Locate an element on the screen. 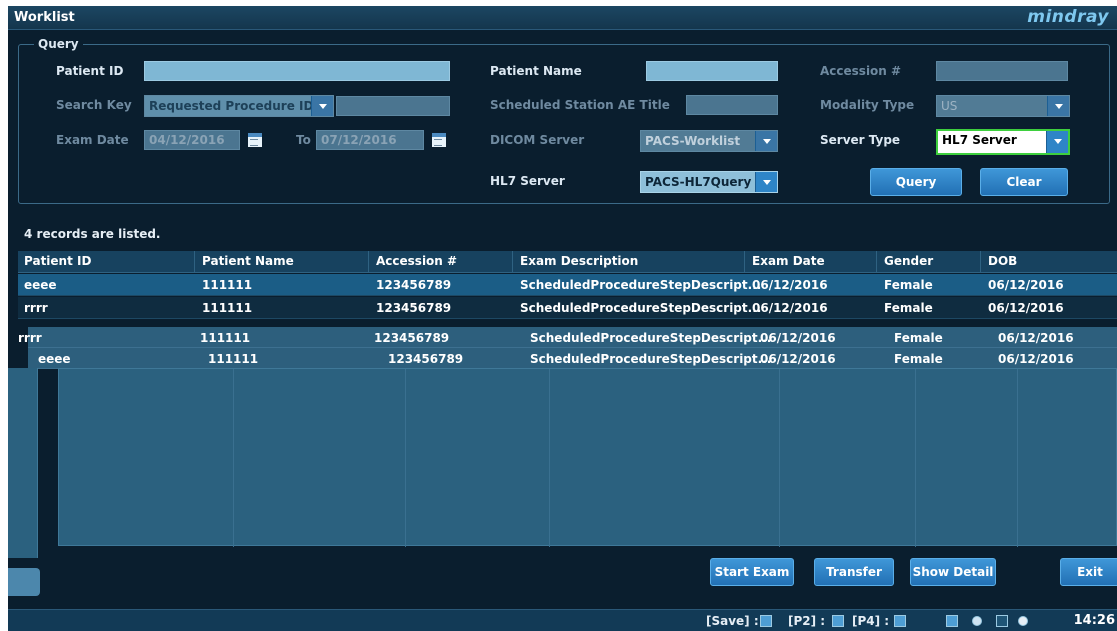 The width and height of the screenshot is (1117, 631). save-shortcut-label: [Save] : is located at coordinates (732, 621).